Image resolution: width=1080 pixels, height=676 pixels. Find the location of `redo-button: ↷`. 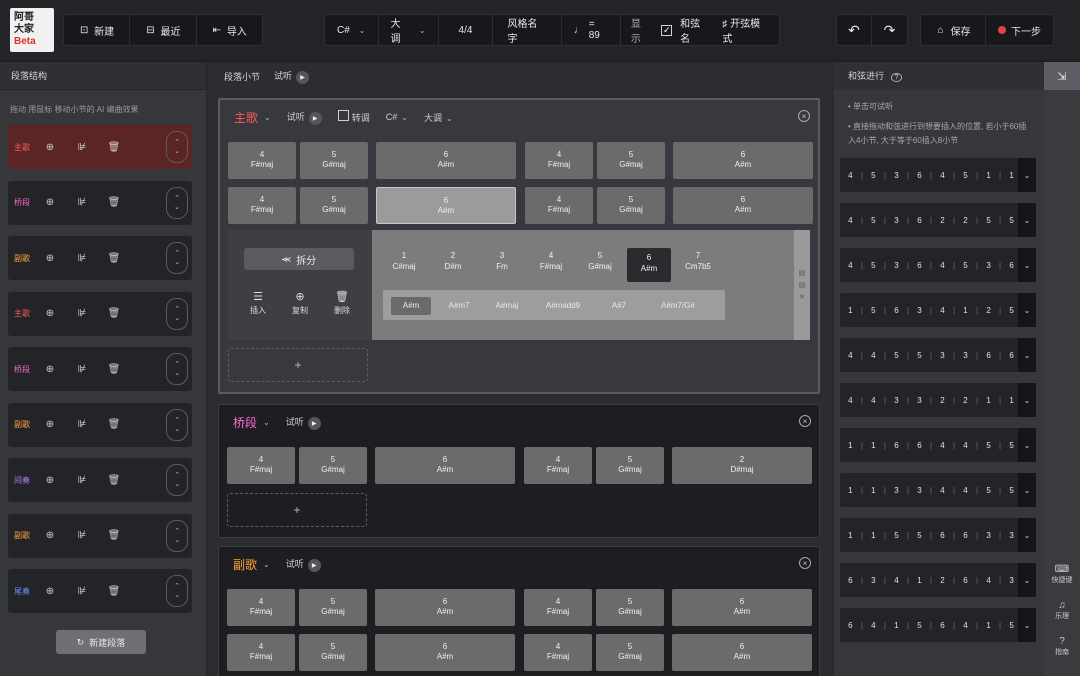

redo-button: ↷ is located at coordinates (889, 30).